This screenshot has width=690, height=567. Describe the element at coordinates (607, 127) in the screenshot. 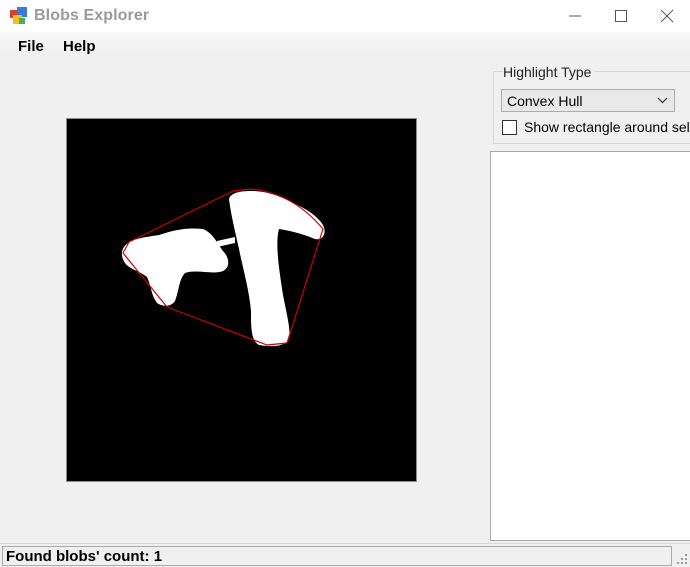

I see `show-rectangle-label: Show rectangle around selected blob` at that location.